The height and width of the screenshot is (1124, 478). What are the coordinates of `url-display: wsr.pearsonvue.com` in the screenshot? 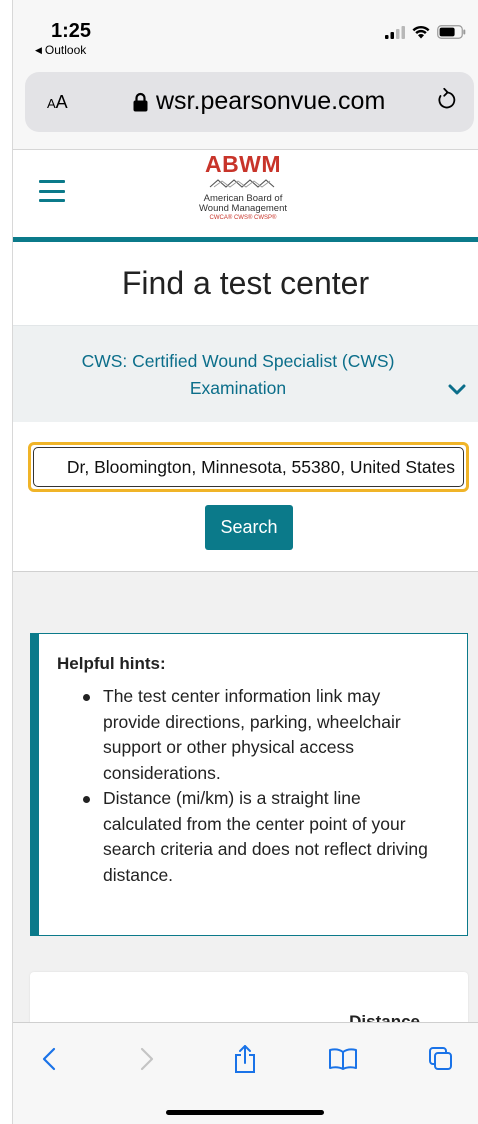 It's located at (259, 101).